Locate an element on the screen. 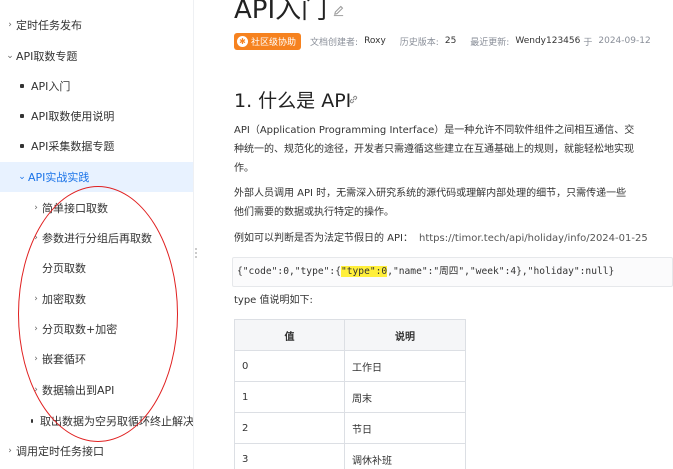 The image size is (673, 469). table-row: 1 周末 is located at coordinates (350, 397).